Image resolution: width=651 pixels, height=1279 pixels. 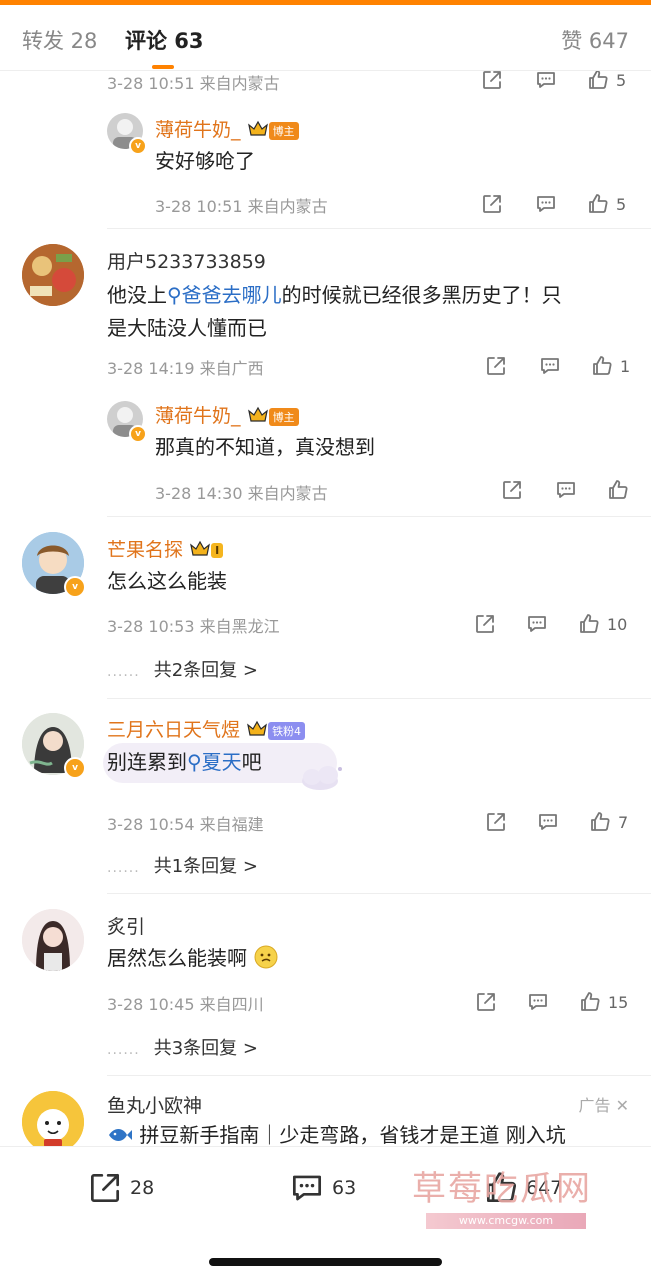 I want to click on like-count: 1, so click(x=625, y=366).